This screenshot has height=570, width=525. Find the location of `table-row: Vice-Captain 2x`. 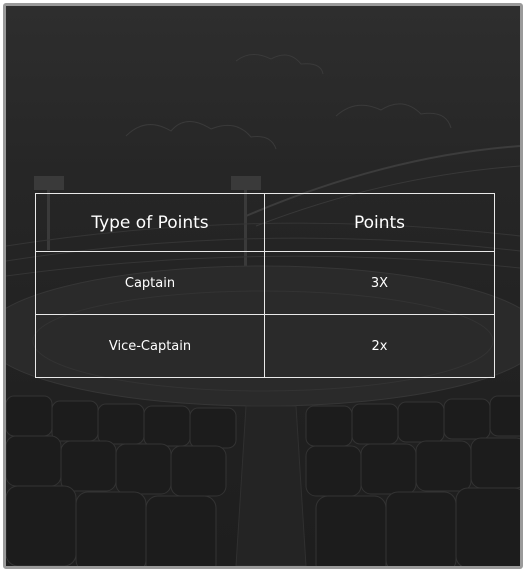

table-row: Vice-Captain 2x is located at coordinates (265, 346).